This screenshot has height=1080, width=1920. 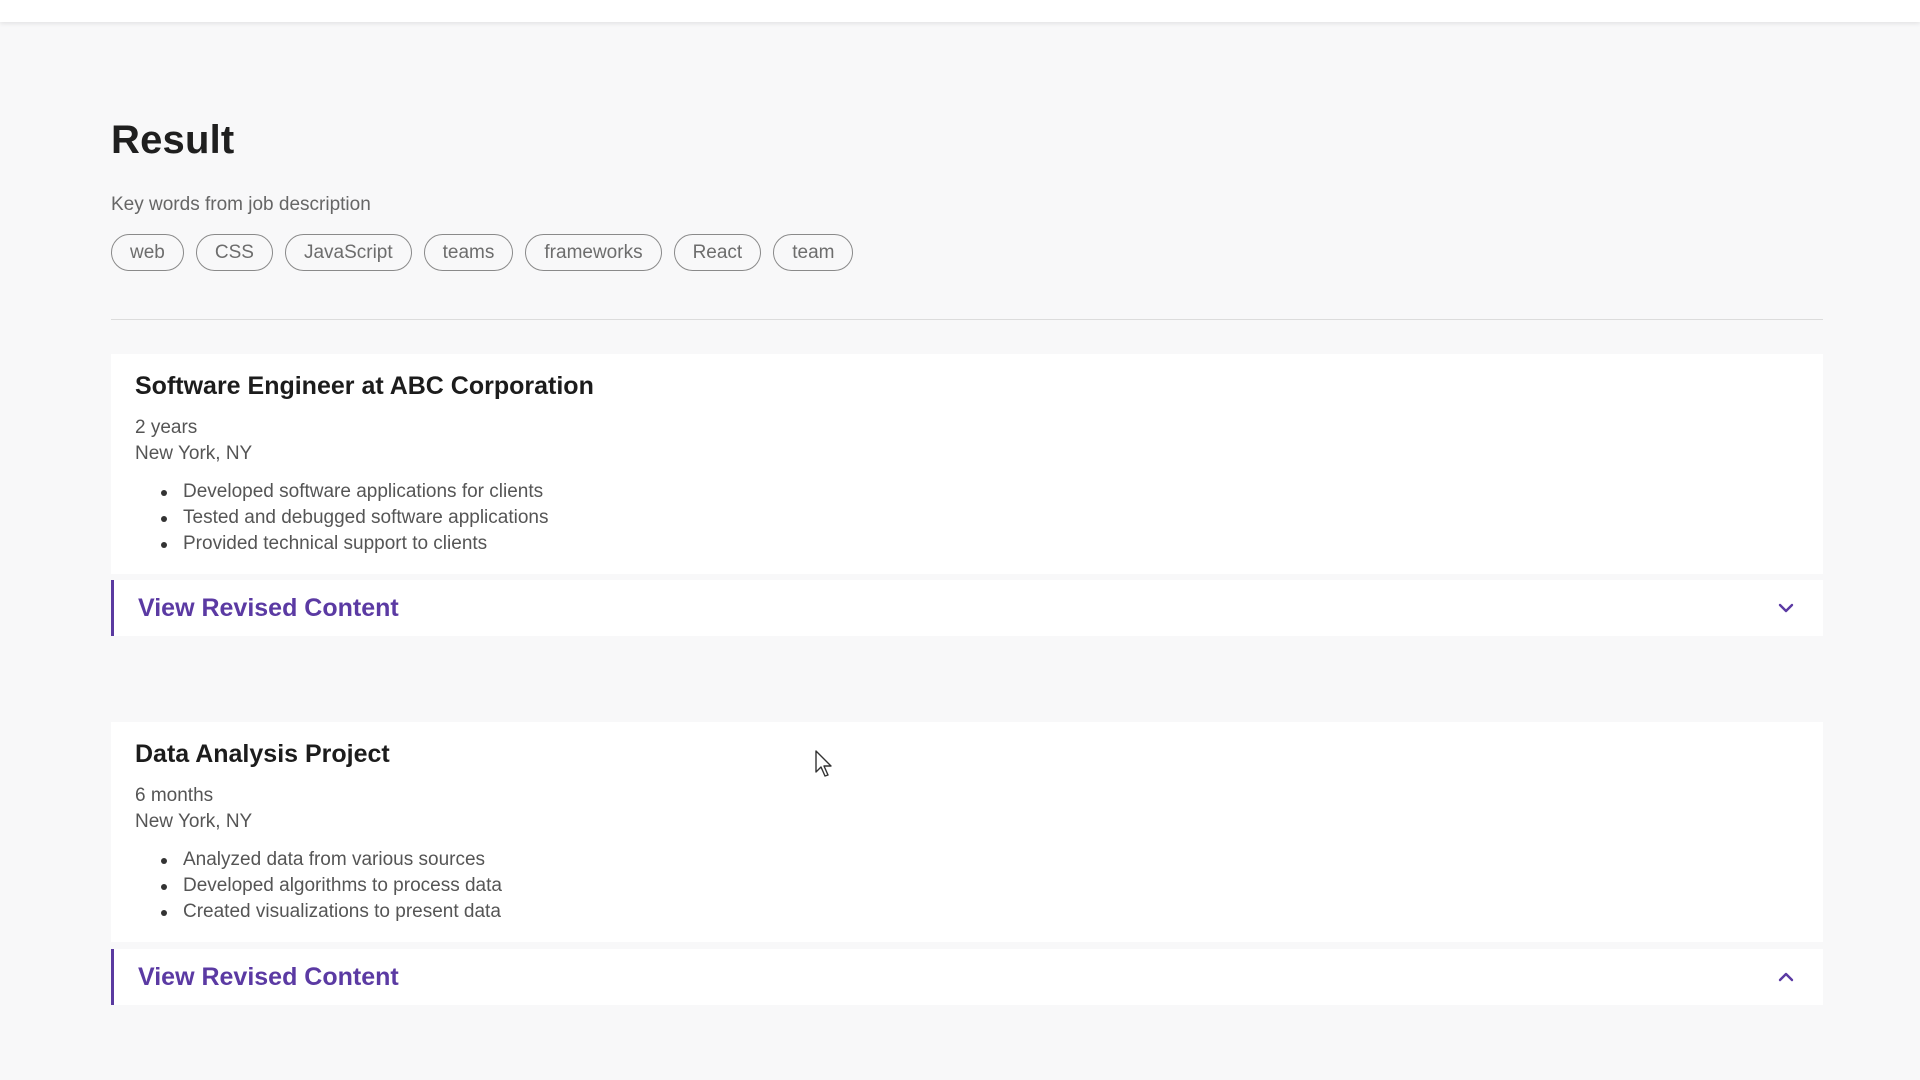 What do you see at coordinates (980, 912) in the screenshot?
I see `bullet-item: Created visualizations to present data` at bounding box center [980, 912].